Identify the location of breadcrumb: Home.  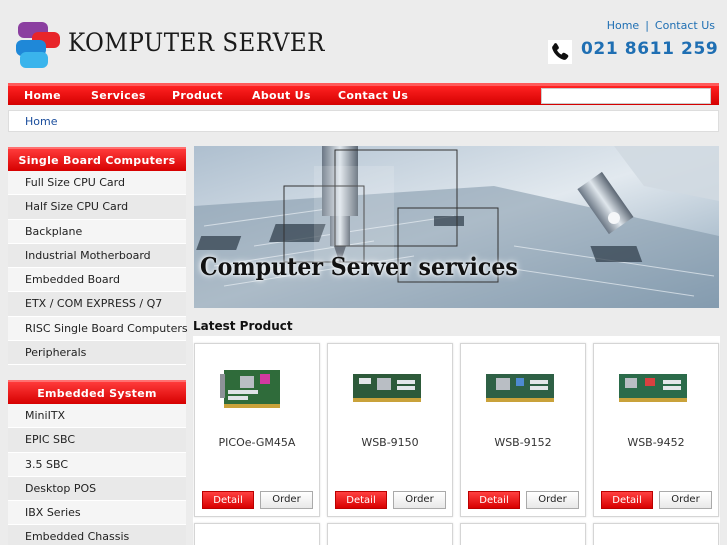
(363, 121).